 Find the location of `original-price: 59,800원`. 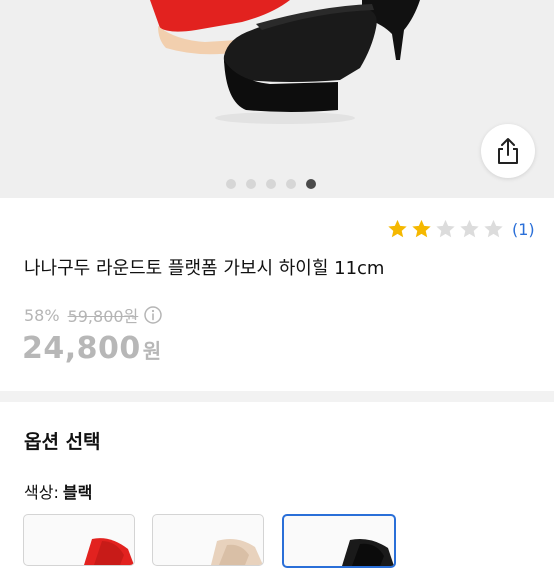

original-price: 59,800원 is located at coordinates (103, 316).